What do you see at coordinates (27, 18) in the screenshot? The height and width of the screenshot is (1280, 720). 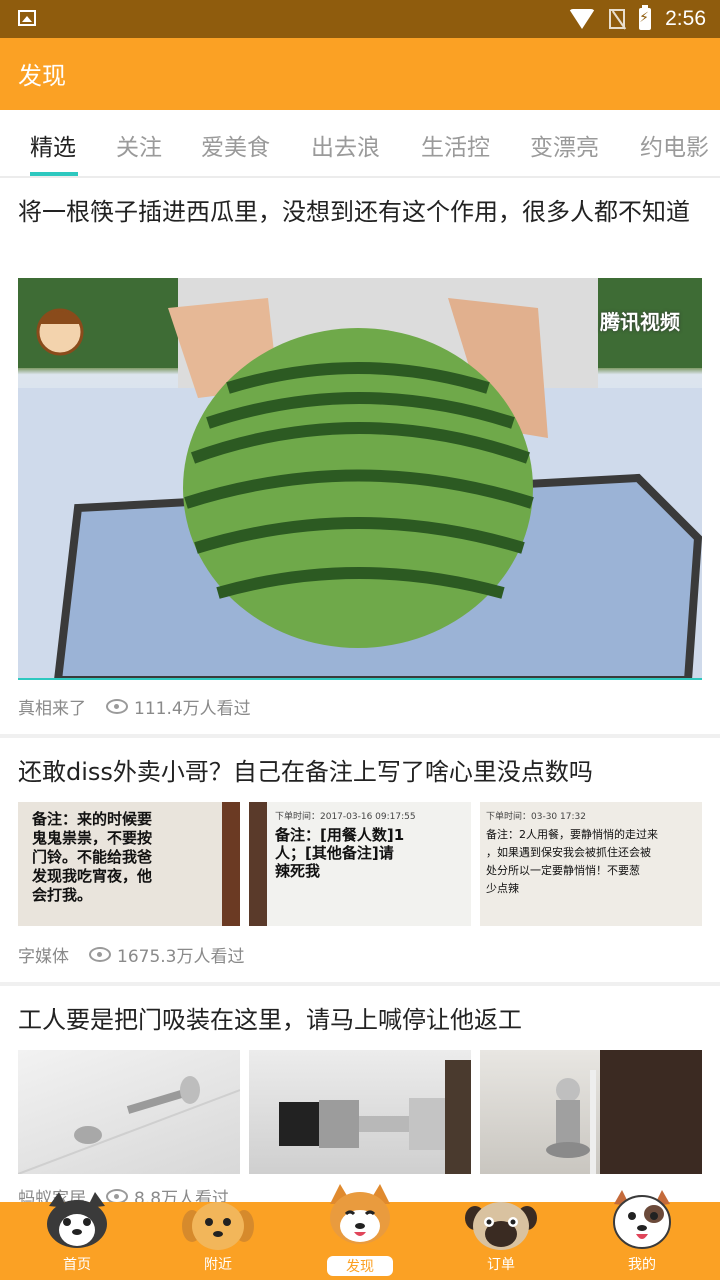 I see `gallery-notification-icon` at bounding box center [27, 18].